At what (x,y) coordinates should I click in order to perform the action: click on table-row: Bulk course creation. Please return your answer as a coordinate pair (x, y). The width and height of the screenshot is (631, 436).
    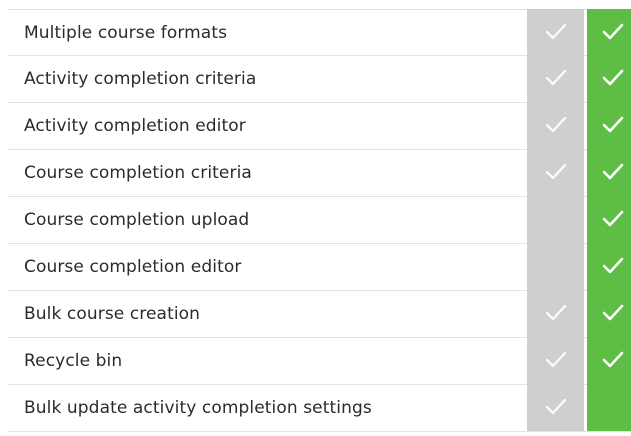
    Looking at the image, I should click on (319, 313).